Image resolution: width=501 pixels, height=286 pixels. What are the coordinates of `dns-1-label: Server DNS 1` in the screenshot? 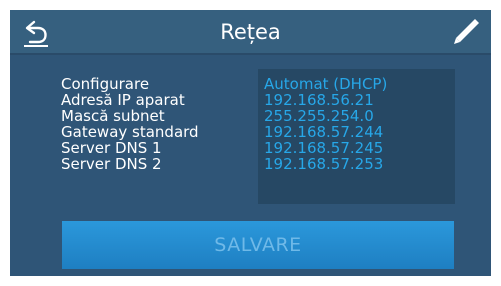 It's located at (111, 148).